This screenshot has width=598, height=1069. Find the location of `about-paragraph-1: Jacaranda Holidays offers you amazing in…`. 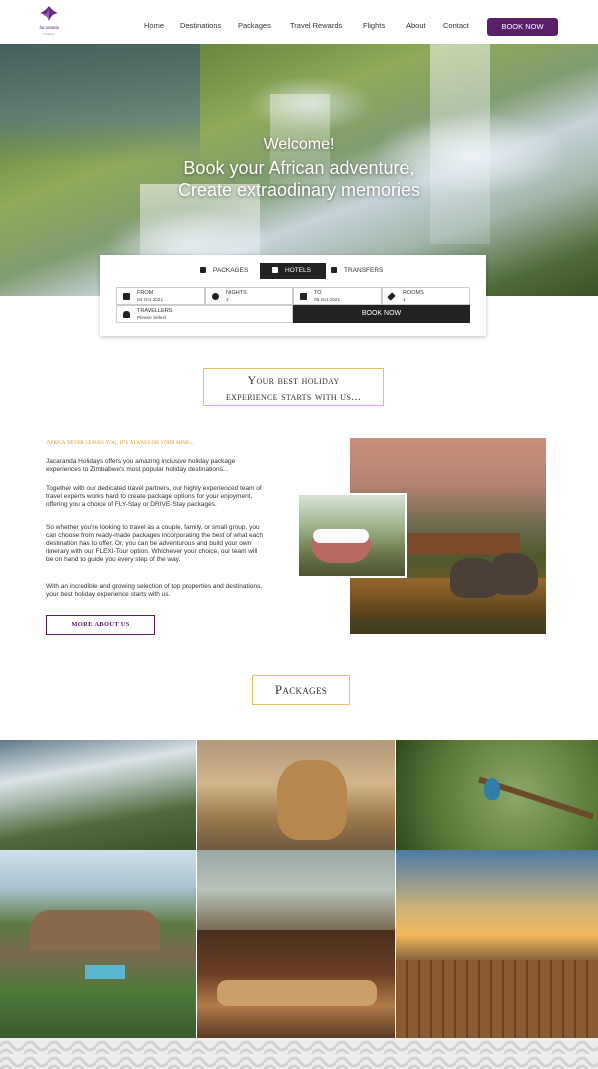

about-paragraph-1: Jacaranda Holidays offers you amazing in… is located at coordinates (141, 465).